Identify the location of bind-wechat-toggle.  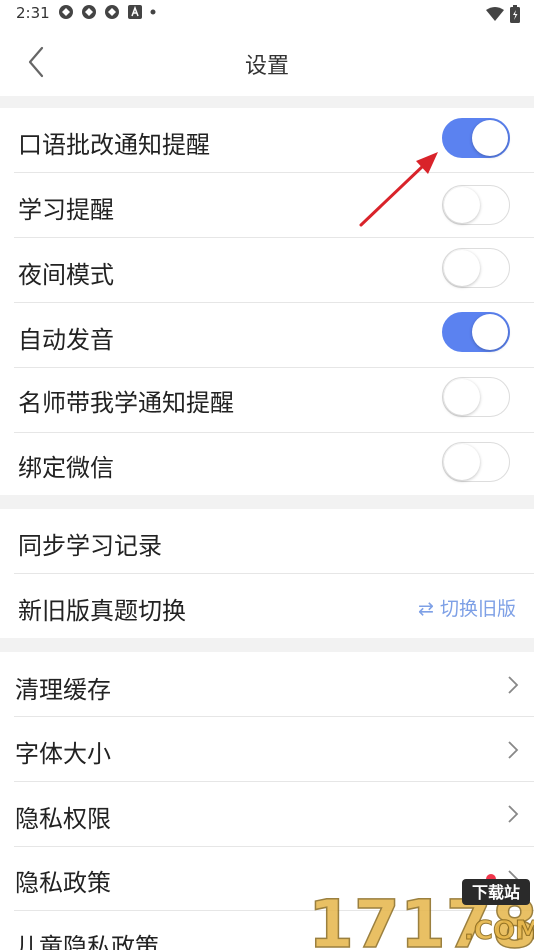
(476, 462).